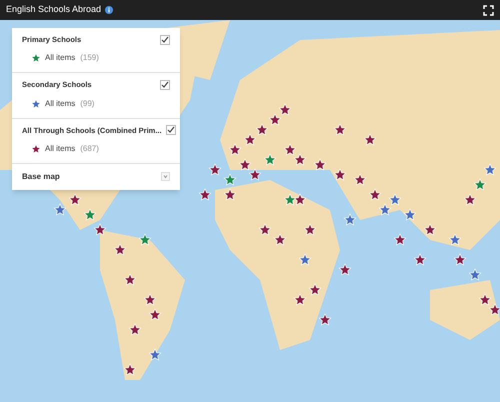 The image size is (500, 402). I want to click on expand-icon, so click(165, 177).